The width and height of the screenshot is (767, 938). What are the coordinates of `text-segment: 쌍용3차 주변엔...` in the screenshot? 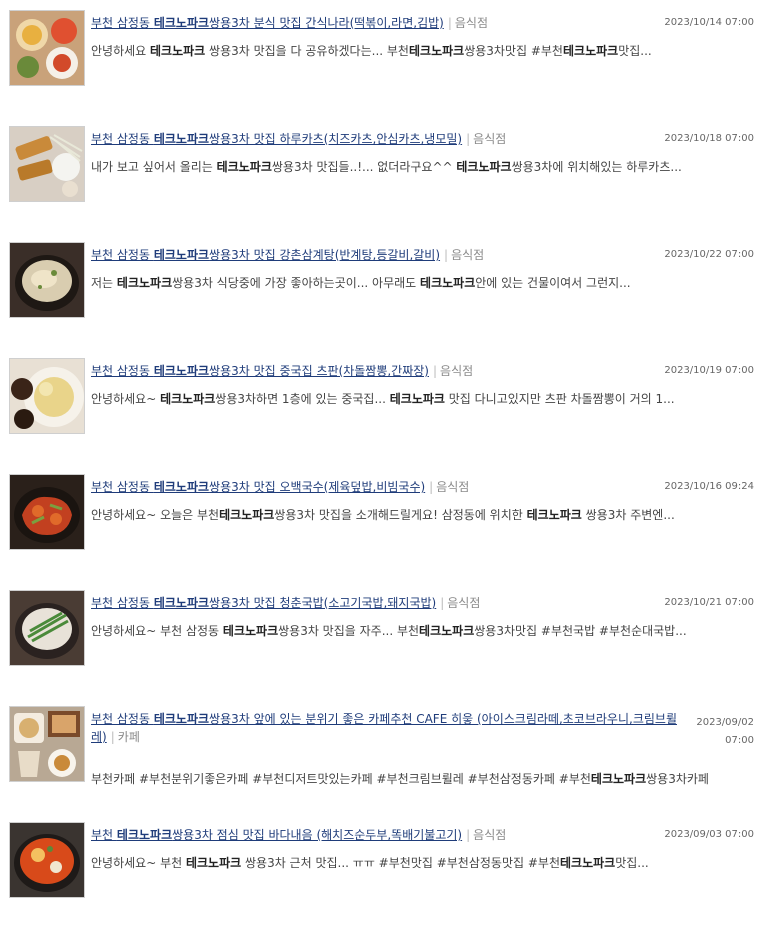 It's located at (628, 515).